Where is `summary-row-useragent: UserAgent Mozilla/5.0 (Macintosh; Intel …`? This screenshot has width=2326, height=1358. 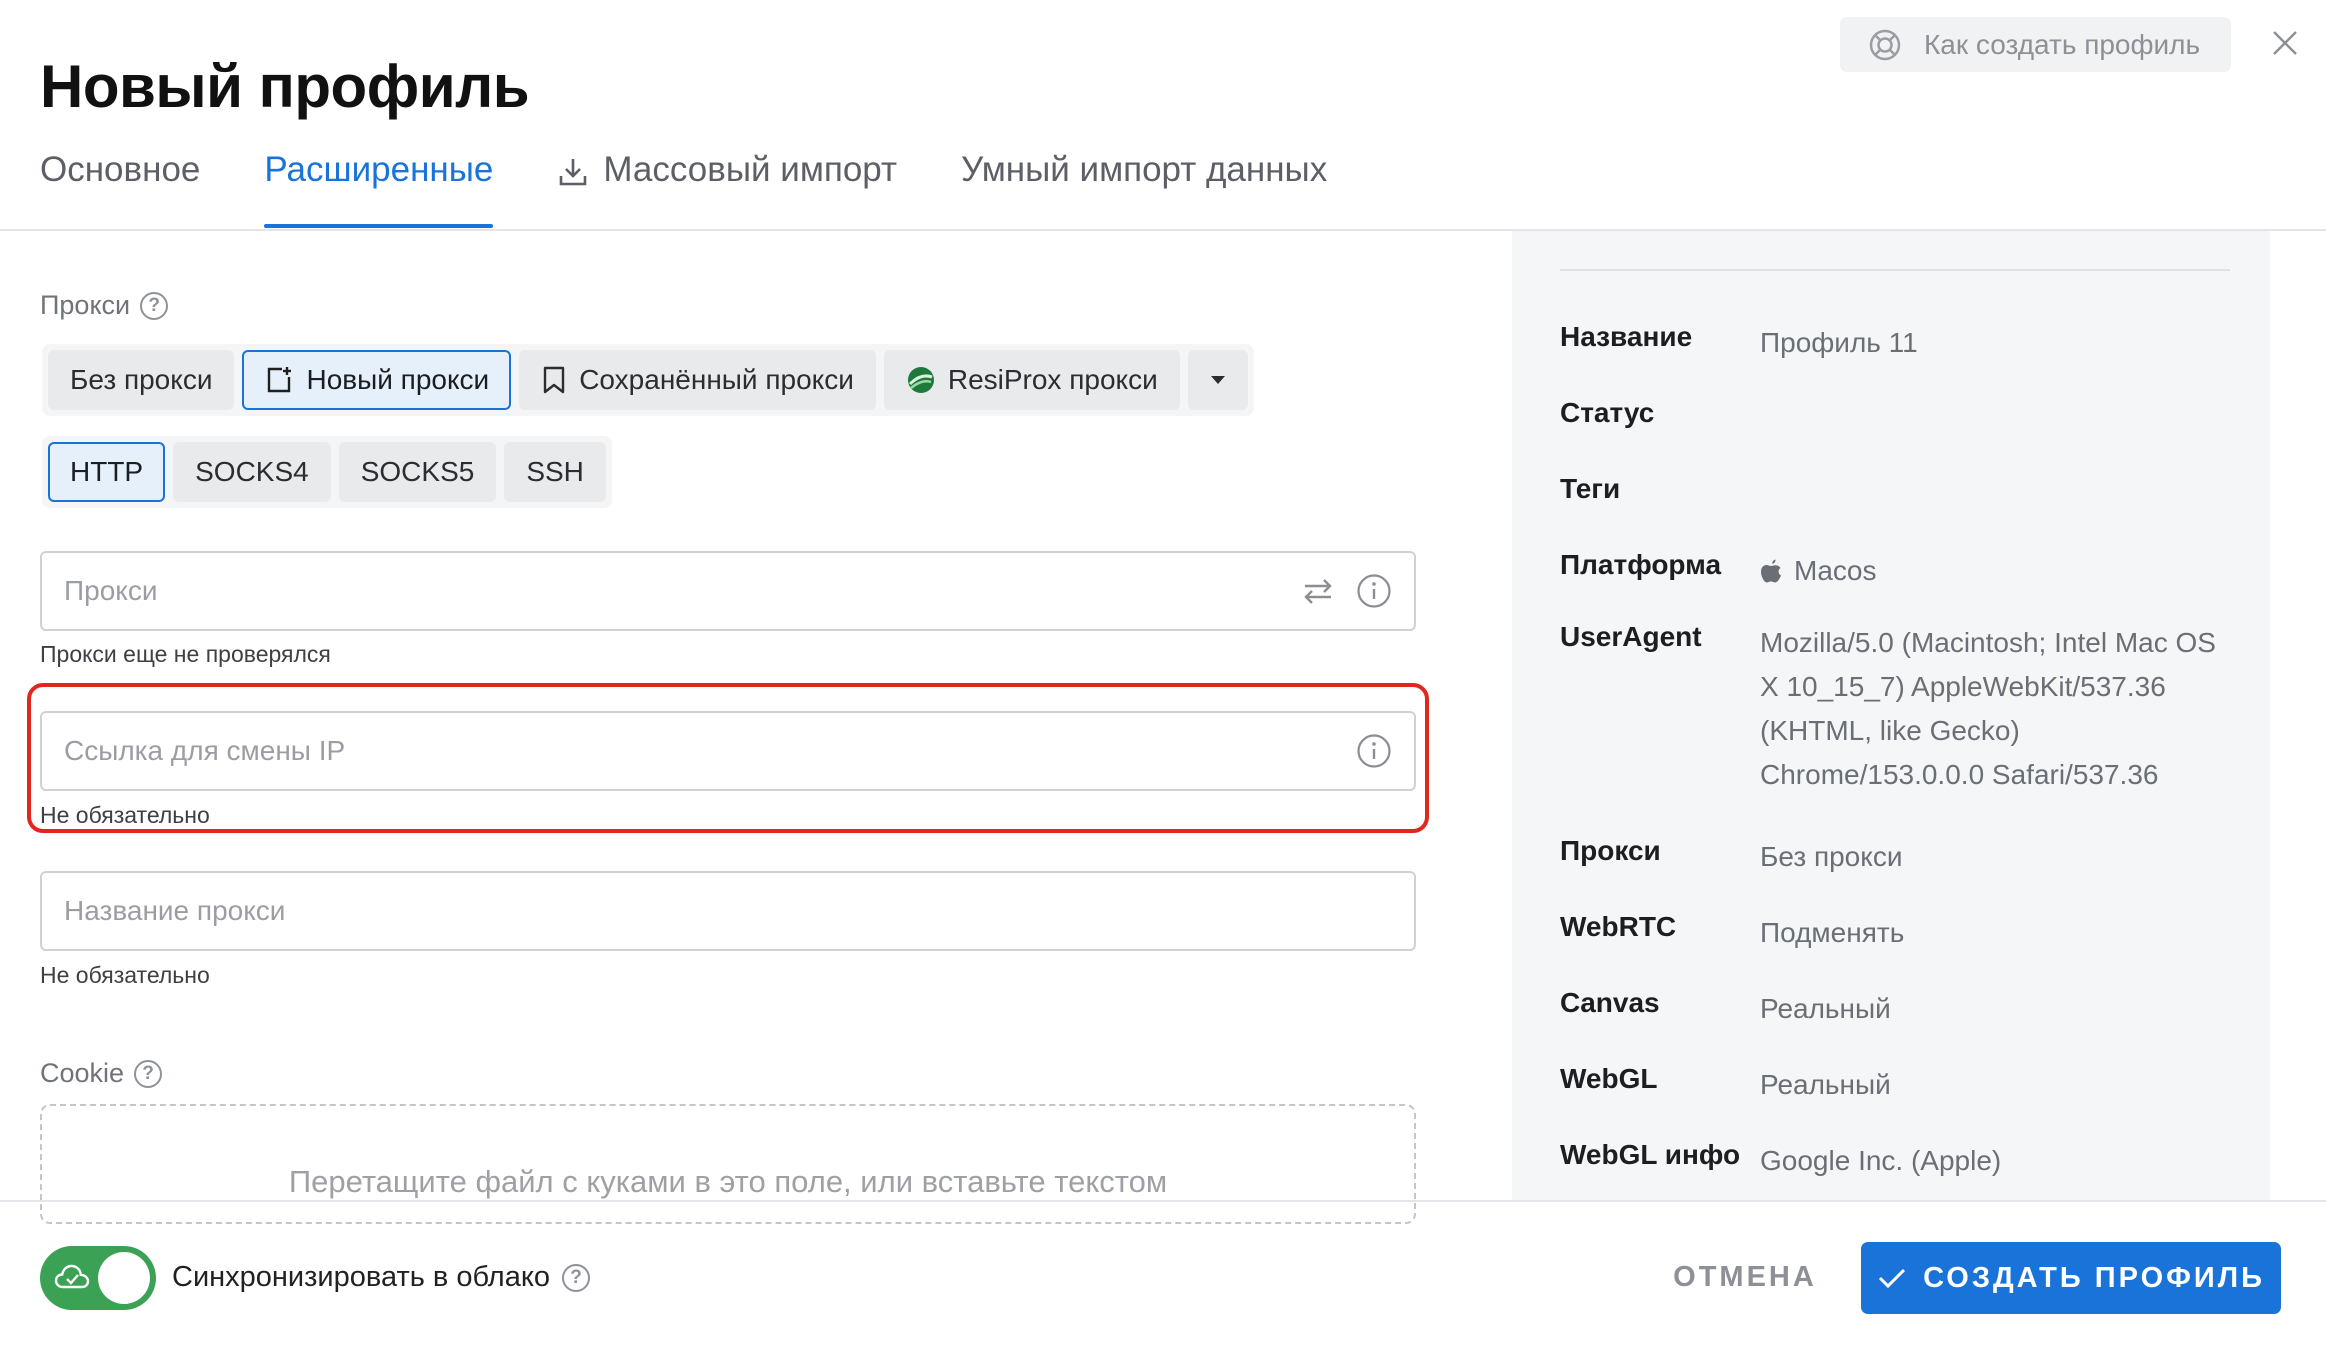
summary-row-useragent: UserAgent Mozilla/5.0 (Macintosh; Intel … is located at coordinates (1895, 709).